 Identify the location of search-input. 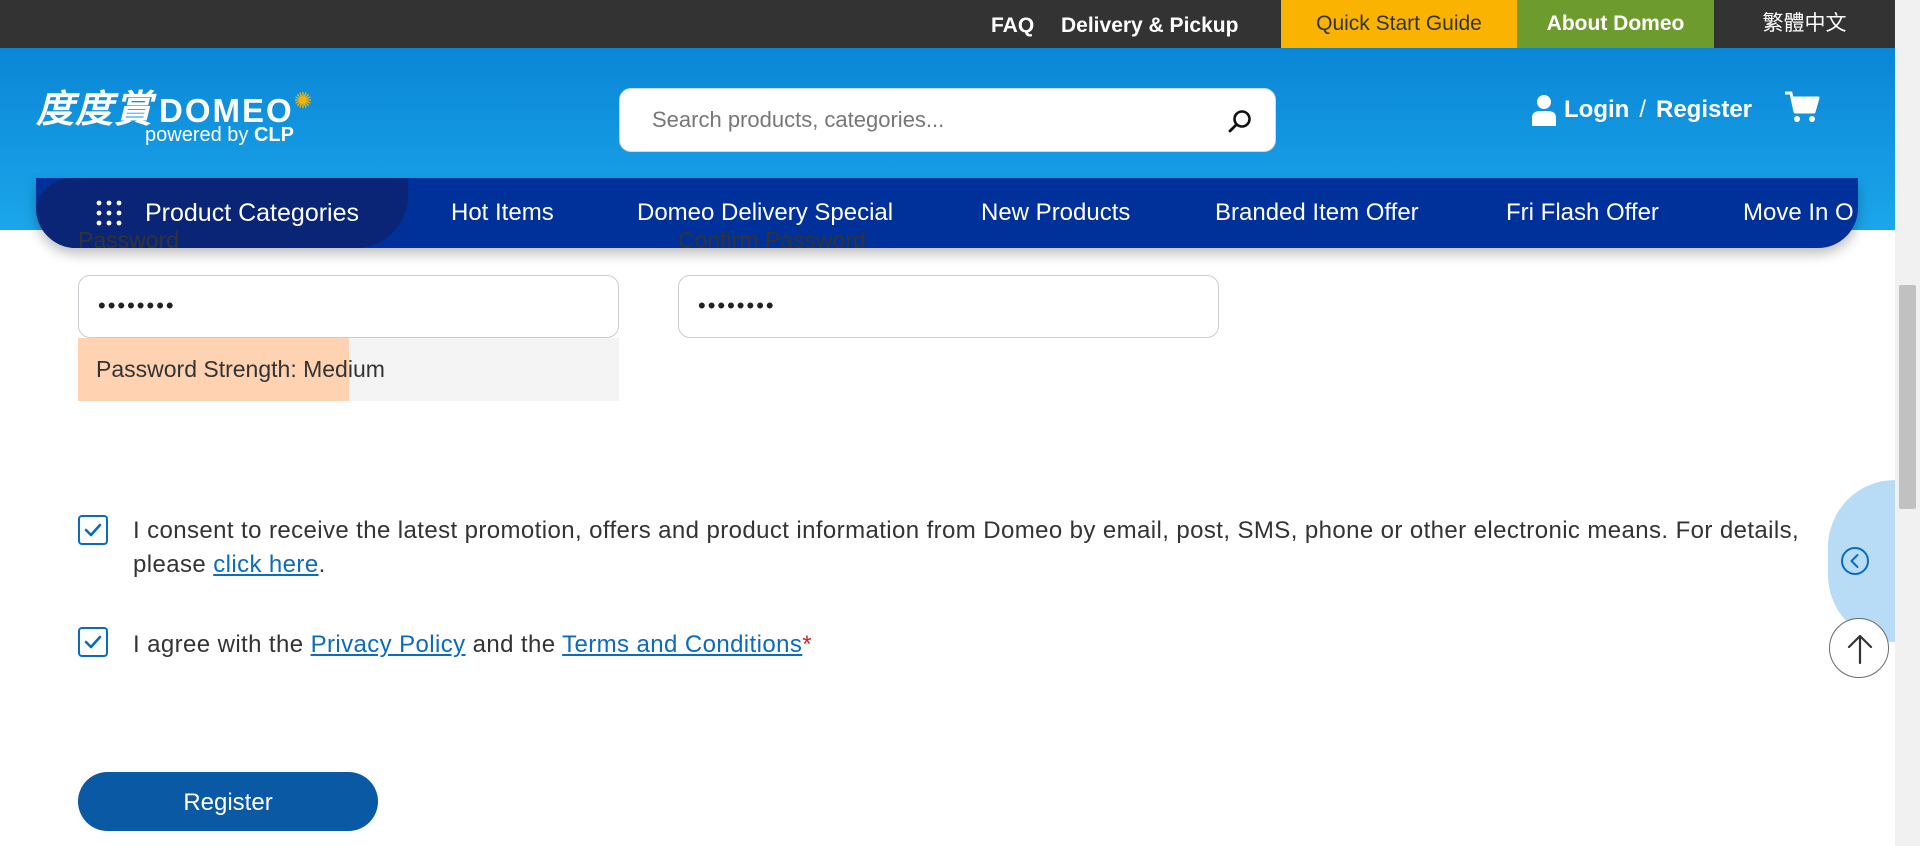
(930, 120).